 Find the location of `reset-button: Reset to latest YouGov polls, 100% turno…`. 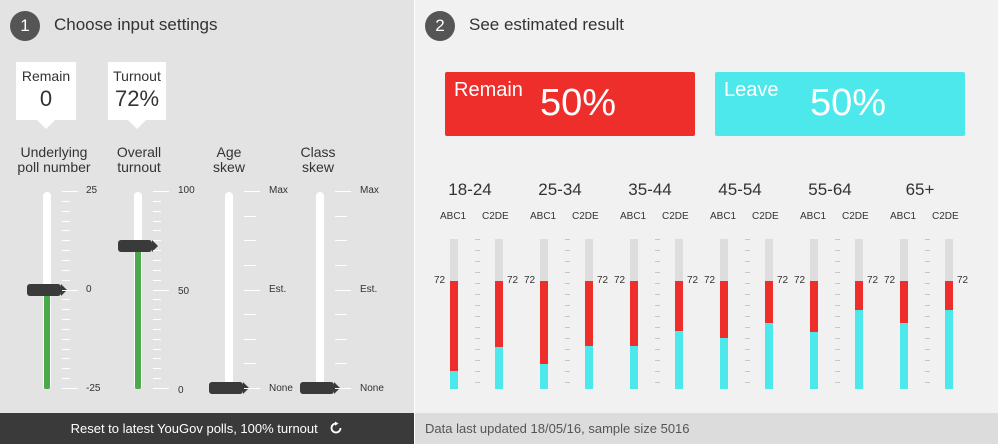

reset-button: Reset to latest YouGov polls, 100% turno… is located at coordinates (207, 428).